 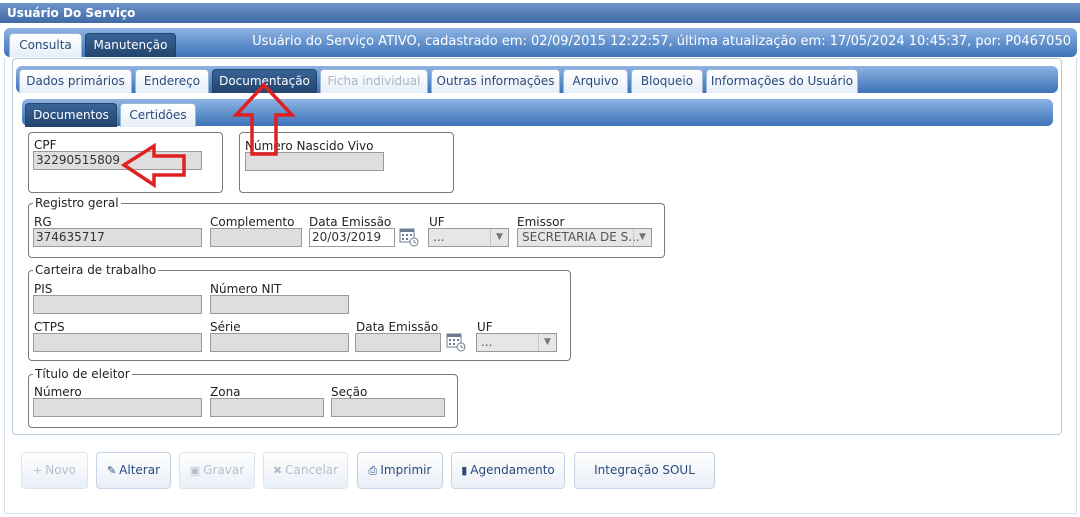 I want to click on secao-field, so click(x=388, y=407).